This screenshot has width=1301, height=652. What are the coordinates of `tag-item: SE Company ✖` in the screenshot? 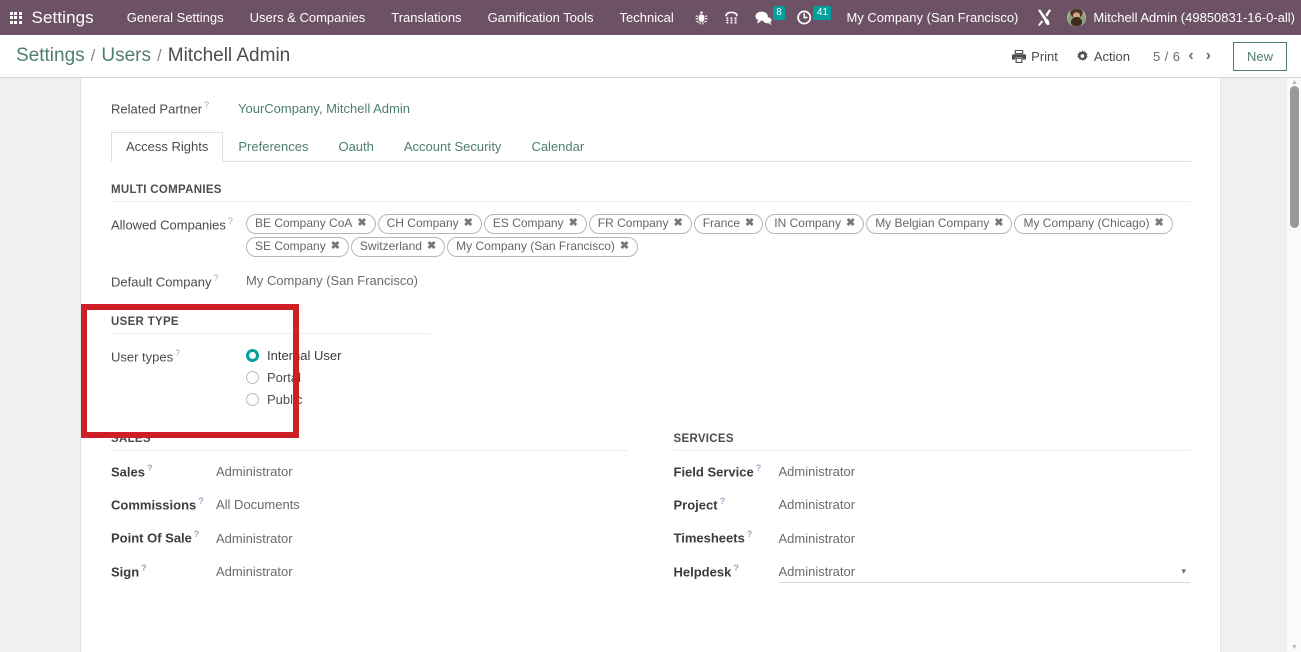 It's located at (297, 247).